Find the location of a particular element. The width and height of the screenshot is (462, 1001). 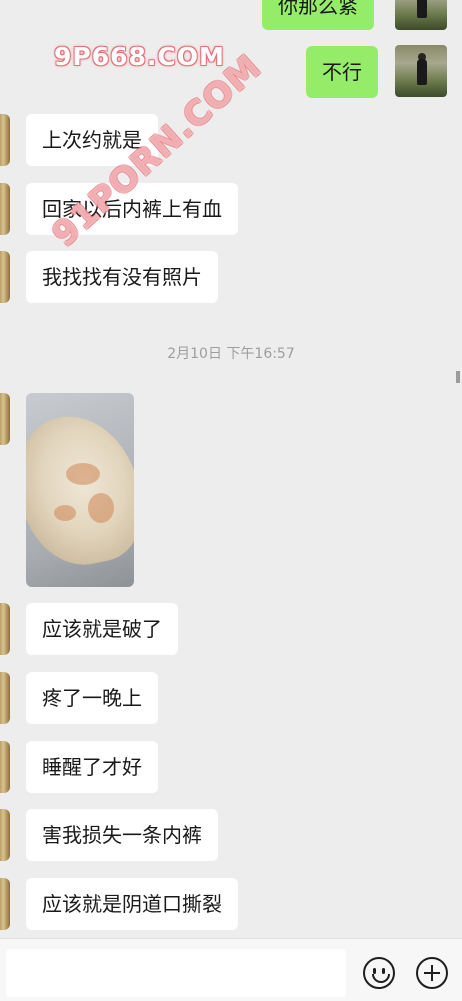

received-message-bubble: 应该就是阴道口撕裂 is located at coordinates (132, 904).